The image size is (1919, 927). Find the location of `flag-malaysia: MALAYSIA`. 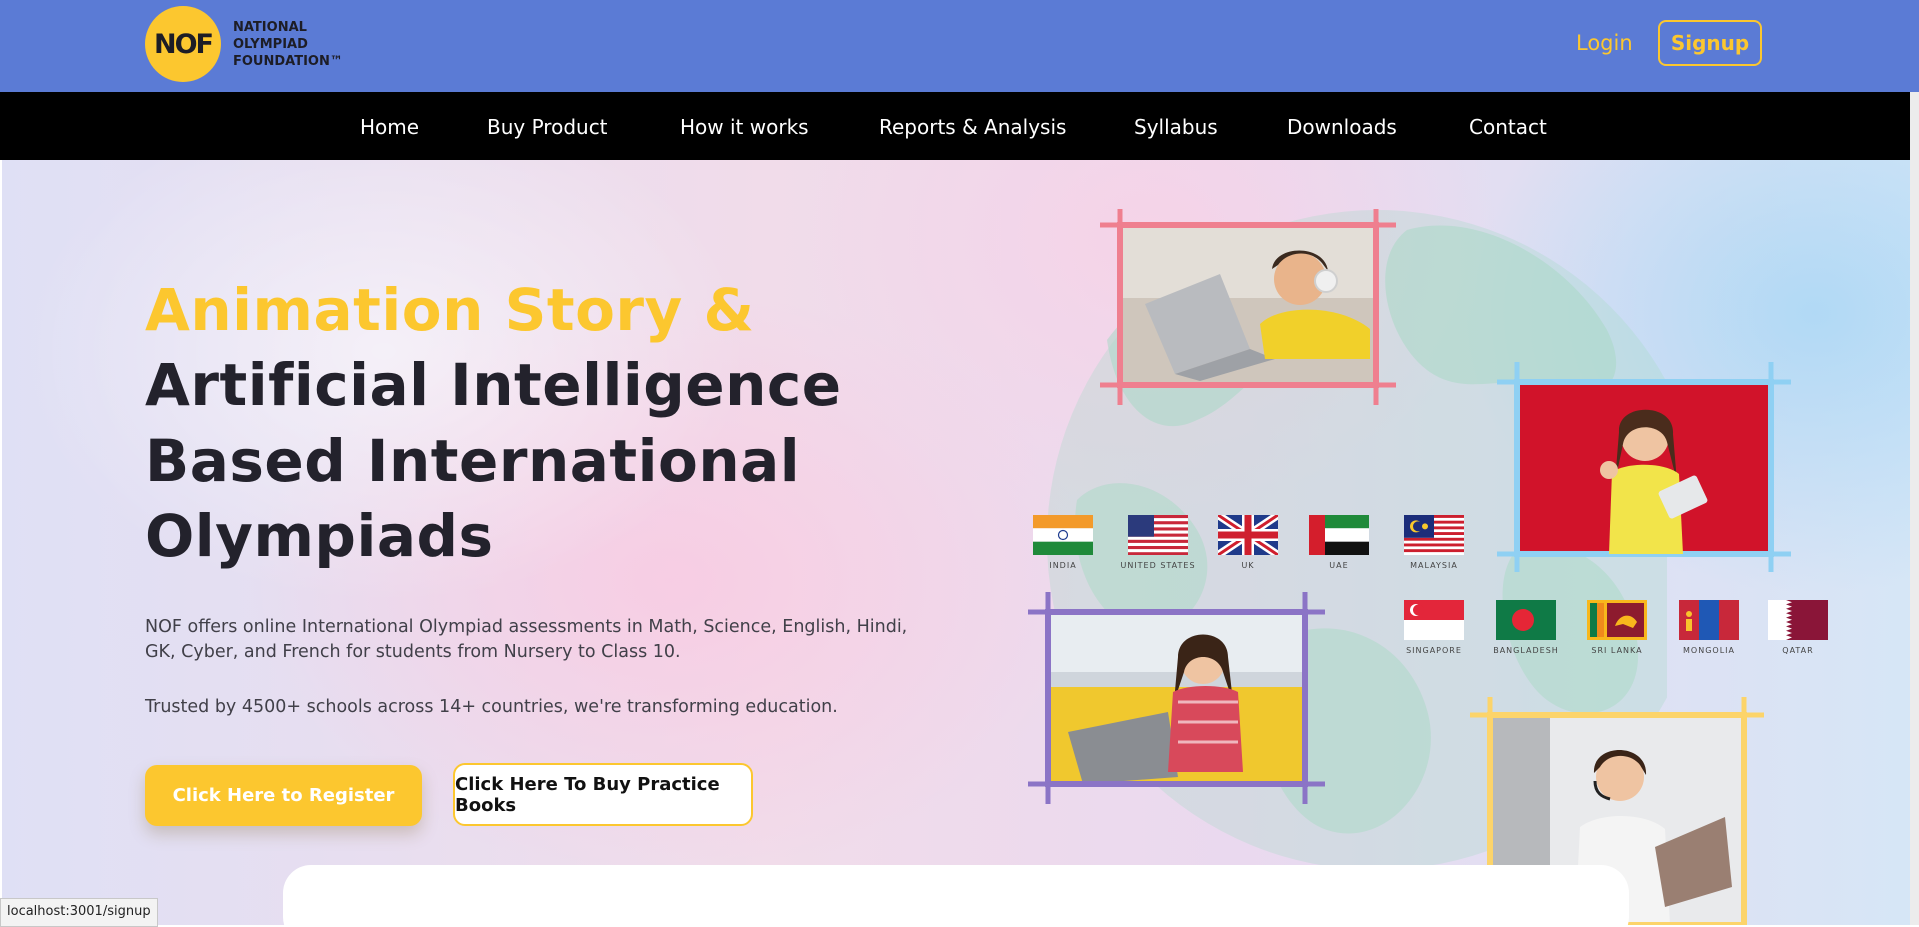

flag-malaysia: MALAYSIA is located at coordinates (1434, 542).